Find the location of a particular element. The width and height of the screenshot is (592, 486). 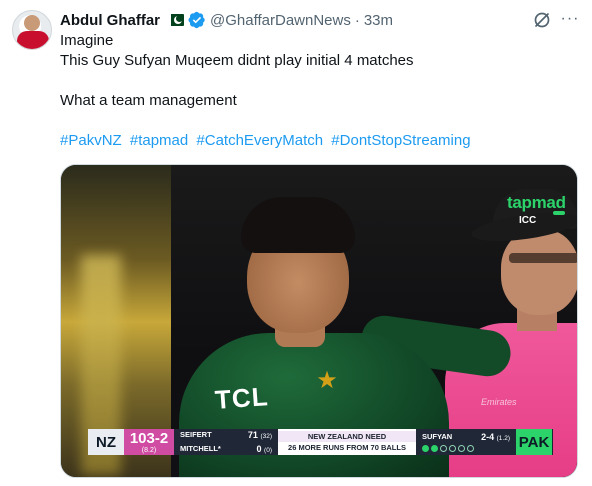

bowler-figures: 2-4 is located at coordinates (488, 437).